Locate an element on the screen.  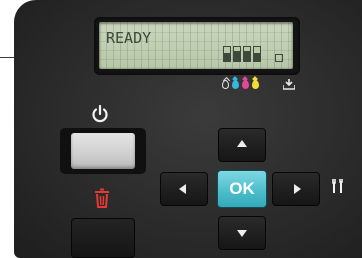
ink-gauge-fill-cyan is located at coordinates (237, 55).